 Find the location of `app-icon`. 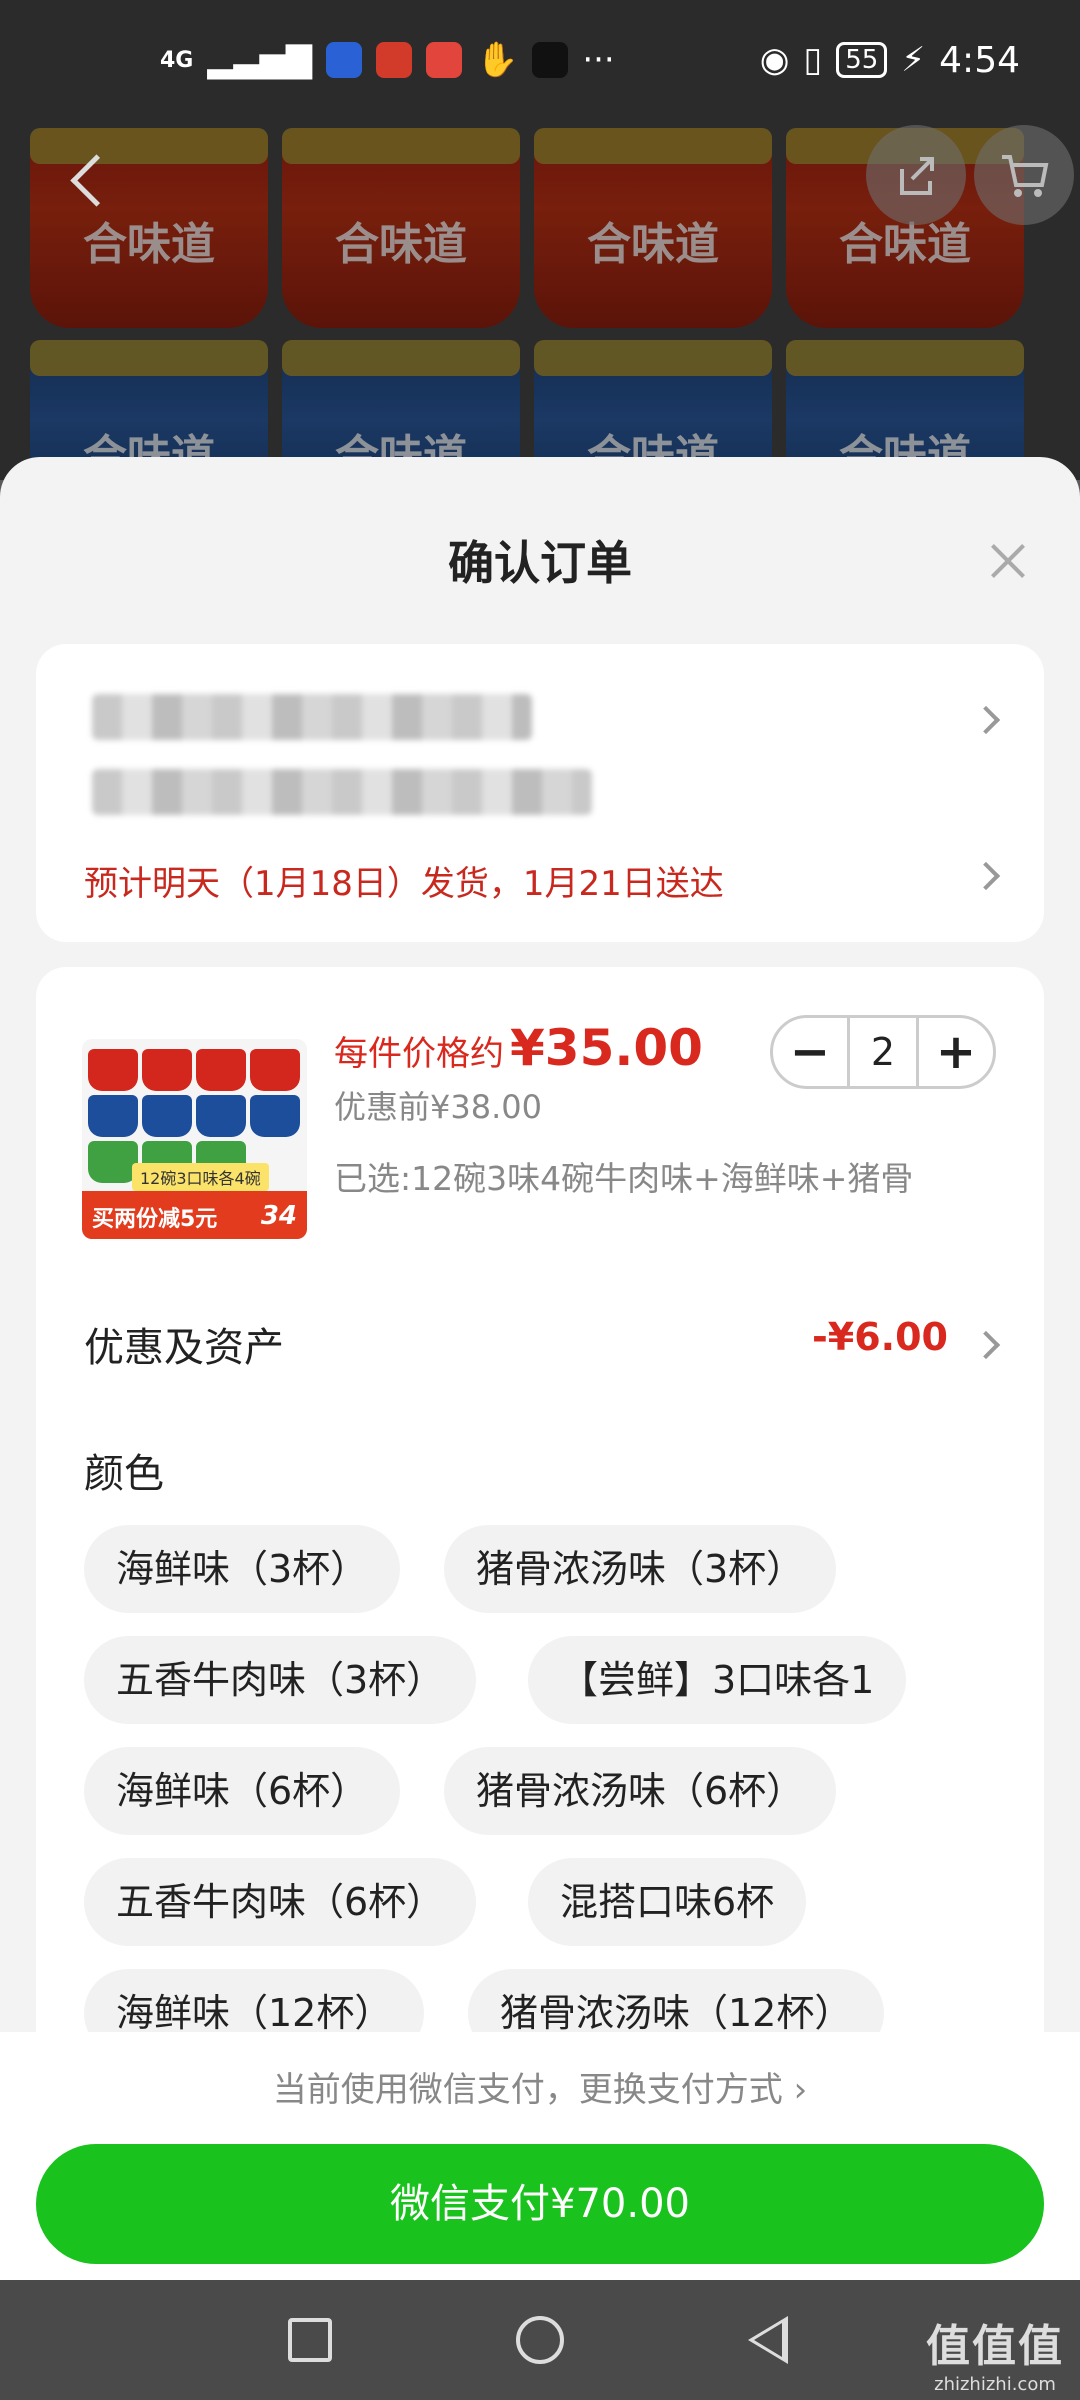

app-icon is located at coordinates (393, 60).